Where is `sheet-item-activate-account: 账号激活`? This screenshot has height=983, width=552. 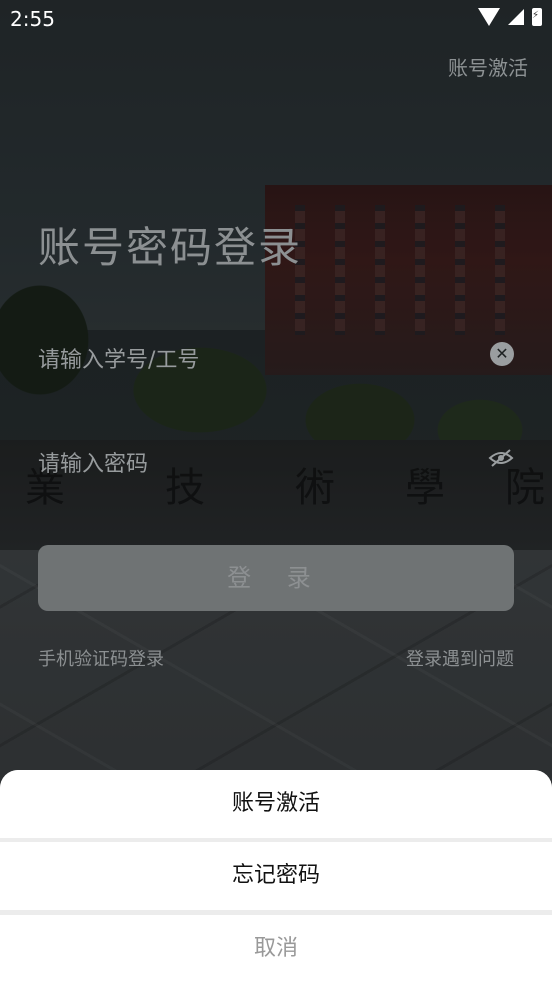 sheet-item-activate-account: 账号激活 is located at coordinates (276, 804).